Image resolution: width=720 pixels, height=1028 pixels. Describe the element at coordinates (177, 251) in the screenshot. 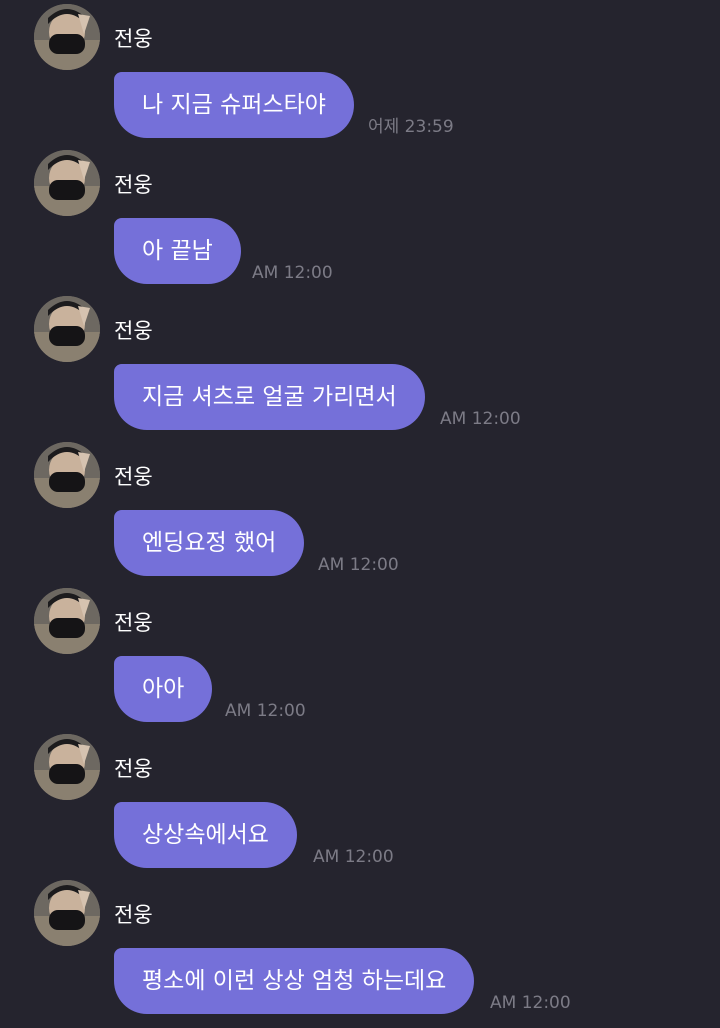

I see `message-bubble: 아 끝남` at that location.